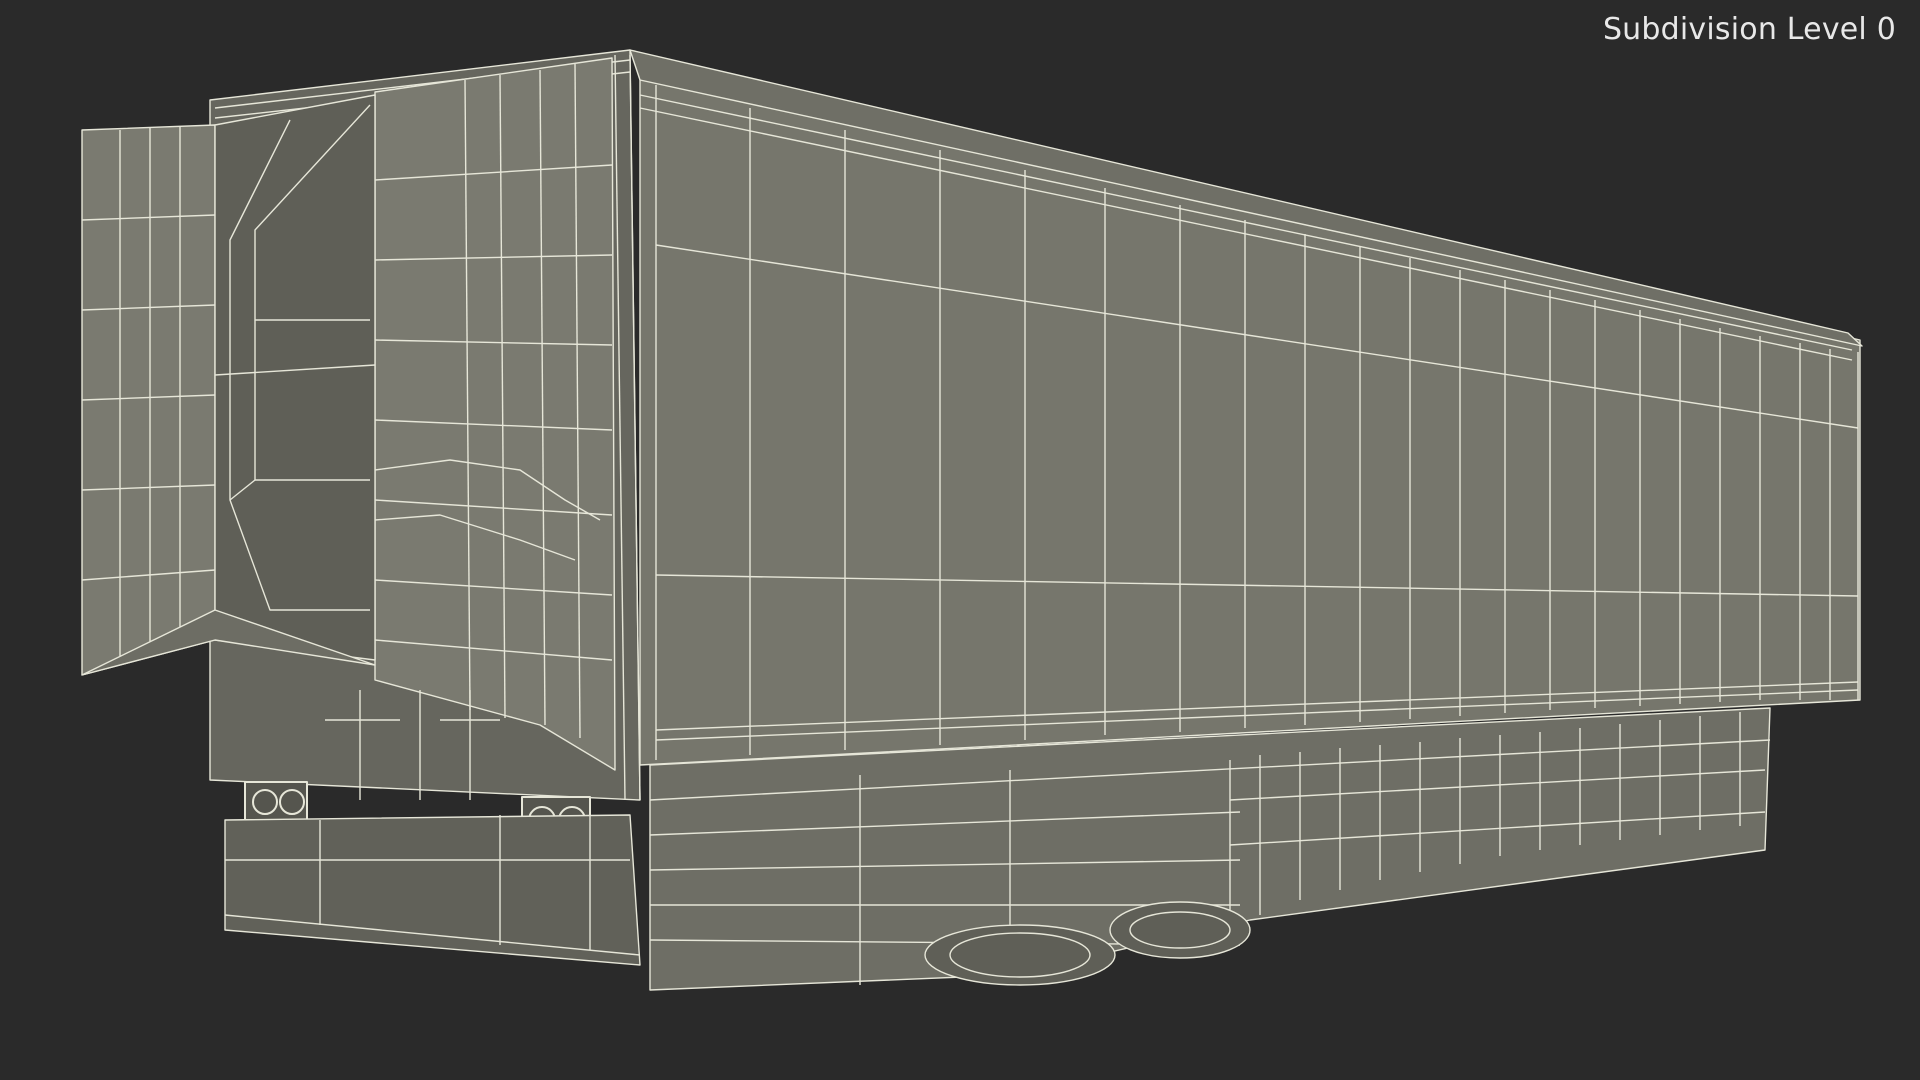  Describe the element at coordinates (432, 890) in the screenshot. I see `rear-bumper` at that location.